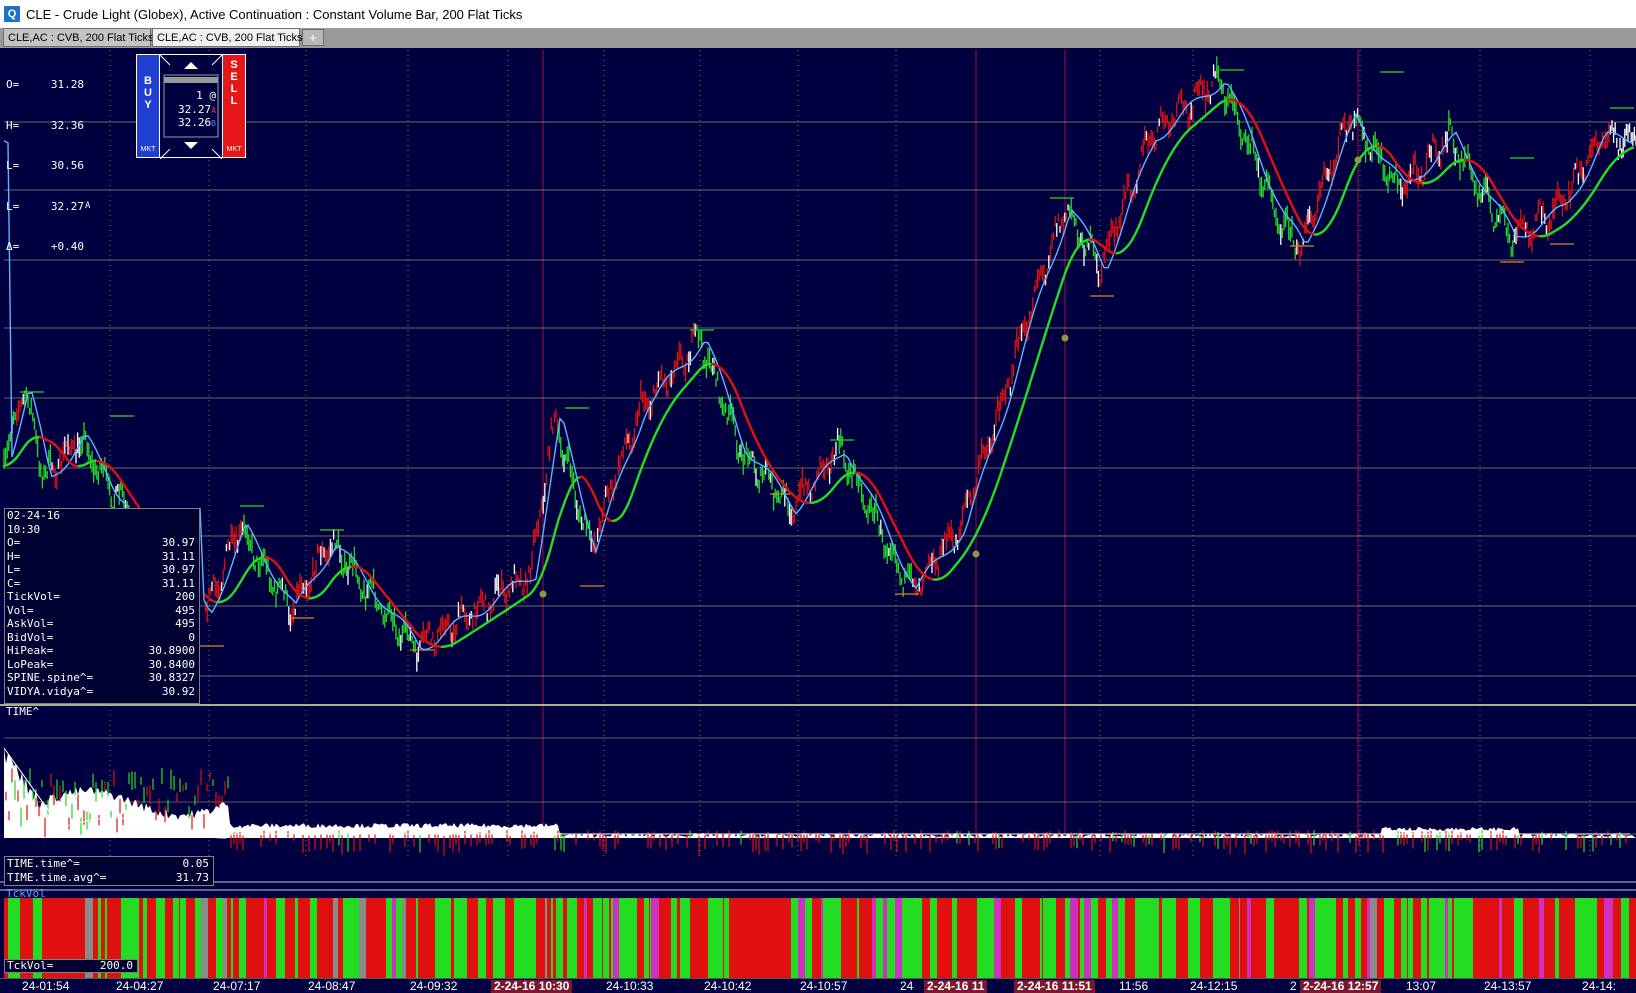 Image resolution: width=1636 pixels, height=993 pixels. I want to click on sell-button: SELL MKT, so click(234, 106).